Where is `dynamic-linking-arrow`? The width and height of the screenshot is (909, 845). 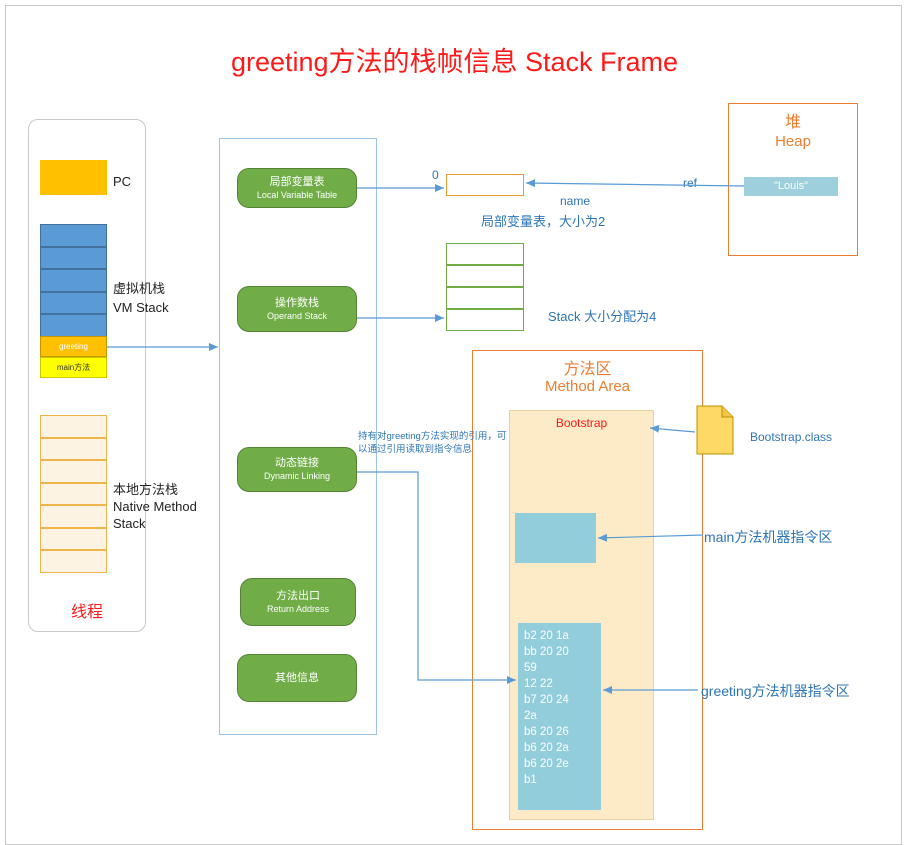 dynamic-linking-arrow is located at coordinates (436, 577).